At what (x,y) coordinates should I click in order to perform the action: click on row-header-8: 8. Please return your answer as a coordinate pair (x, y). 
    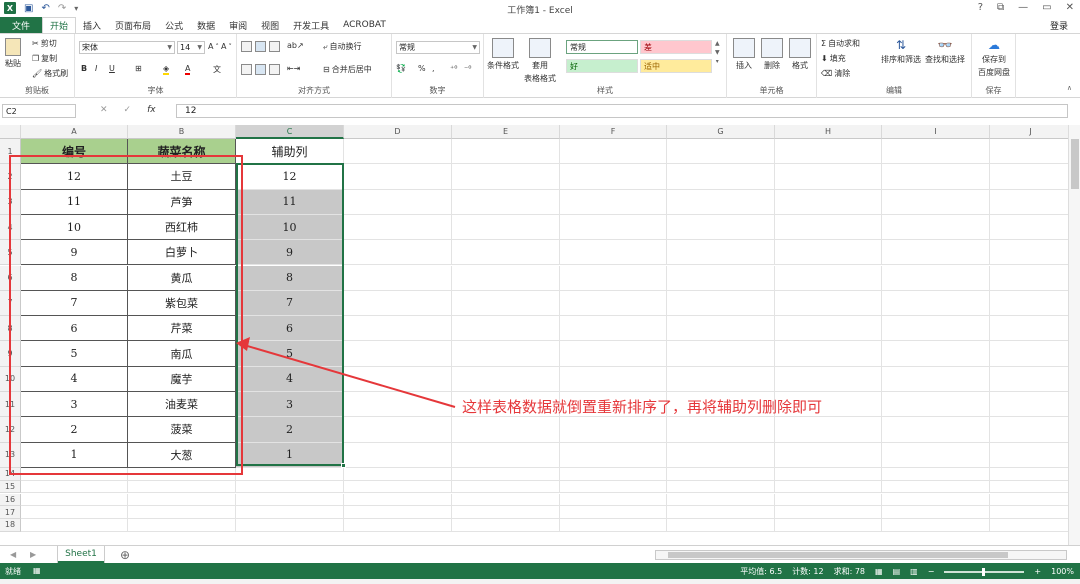
    Looking at the image, I should click on (10, 329).